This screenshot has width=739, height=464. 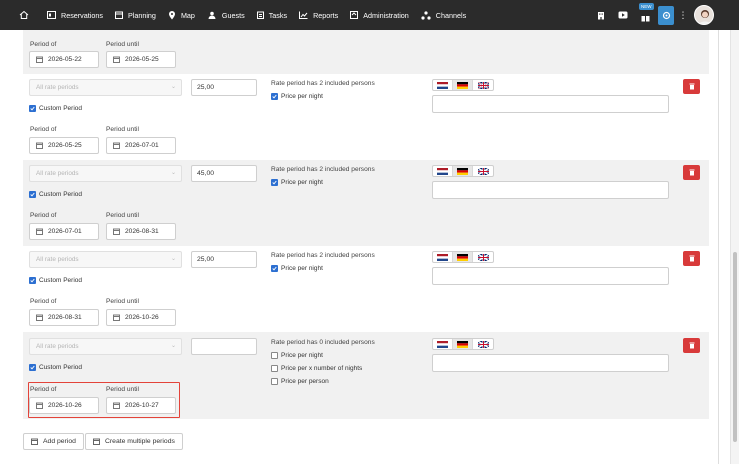 What do you see at coordinates (141, 231) in the screenshot?
I see `period-until-input: 2026-08-31` at bounding box center [141, 231].